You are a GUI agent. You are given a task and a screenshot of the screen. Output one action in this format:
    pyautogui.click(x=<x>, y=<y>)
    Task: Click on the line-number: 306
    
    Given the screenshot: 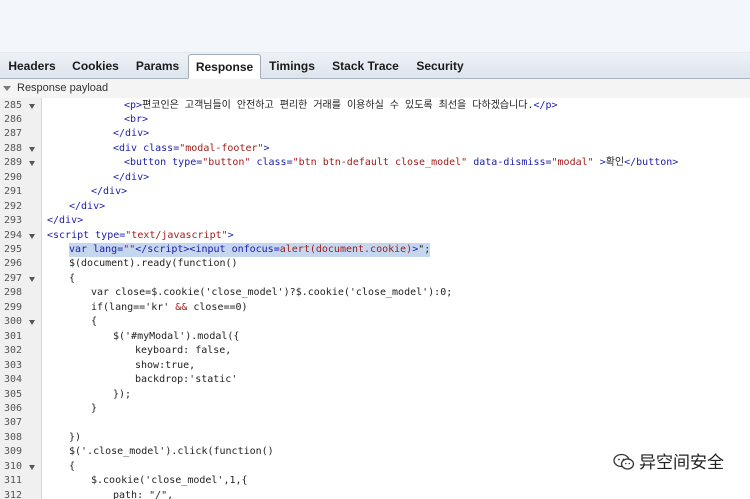 What is the action you would take?
    pyautogui.click(x=12, y=408)
    